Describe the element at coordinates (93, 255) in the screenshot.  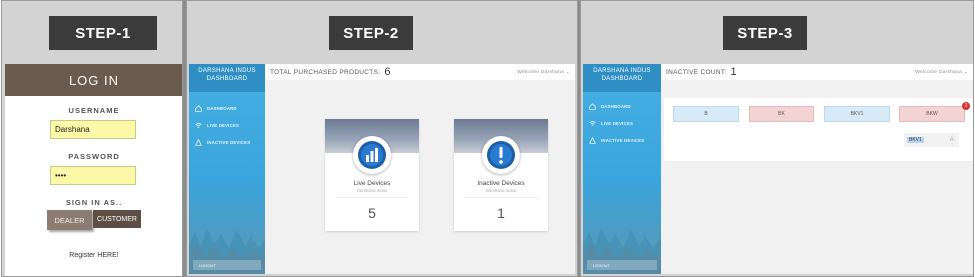
I see `register-link: Register HERE!` at that location.